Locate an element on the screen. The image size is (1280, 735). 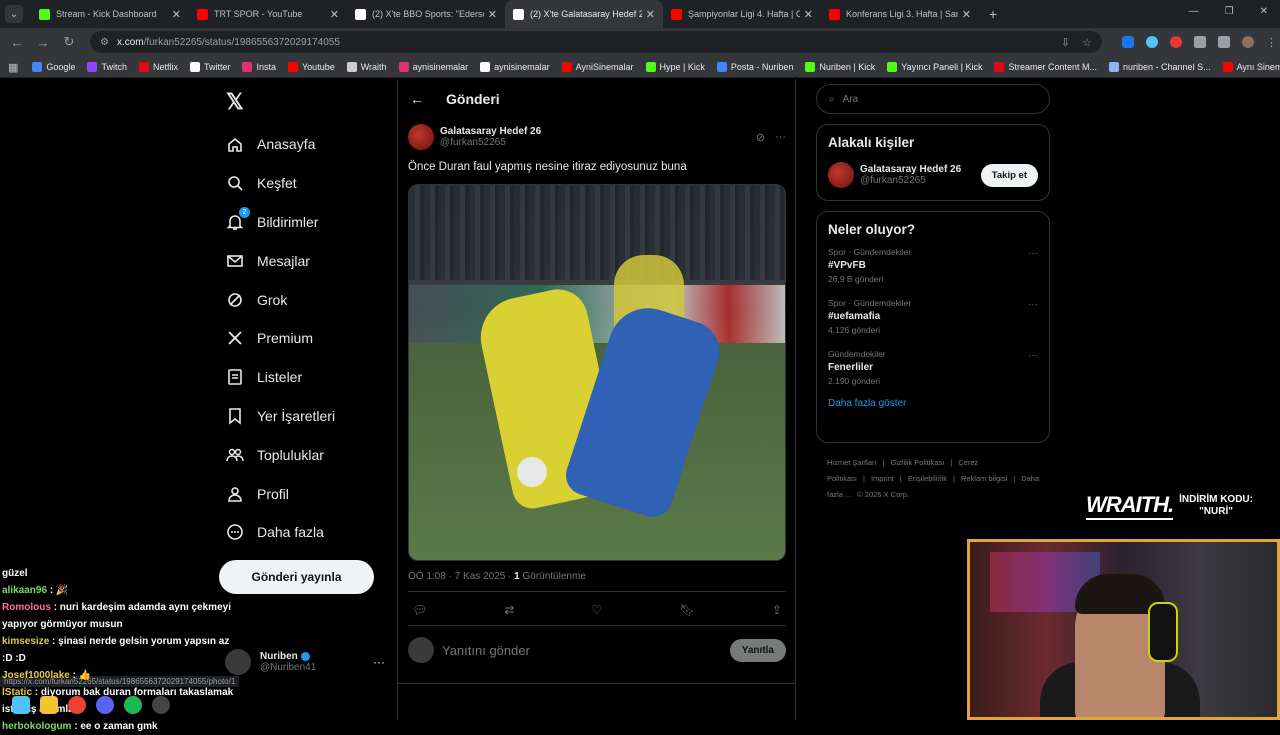
repost-icon: ⇄ is located at coordinates (509, 610).